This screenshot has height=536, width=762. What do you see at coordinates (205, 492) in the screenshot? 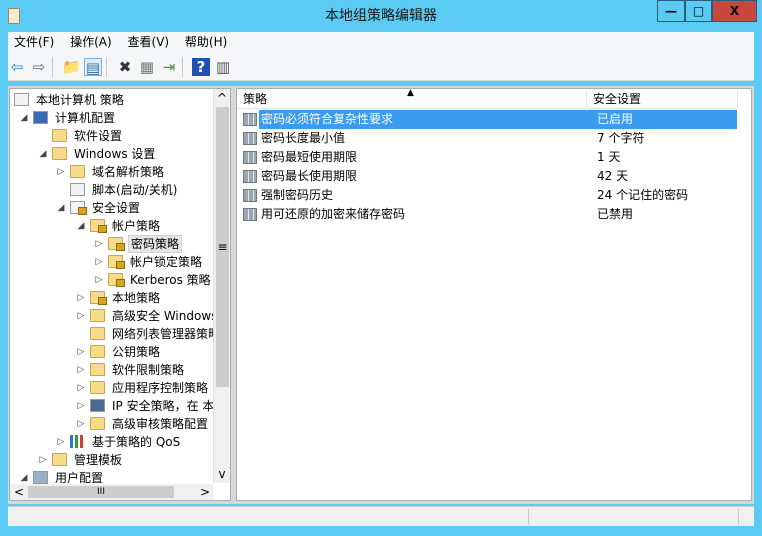
I see `scroll-right-button: >` at bounding box center [205, 492].